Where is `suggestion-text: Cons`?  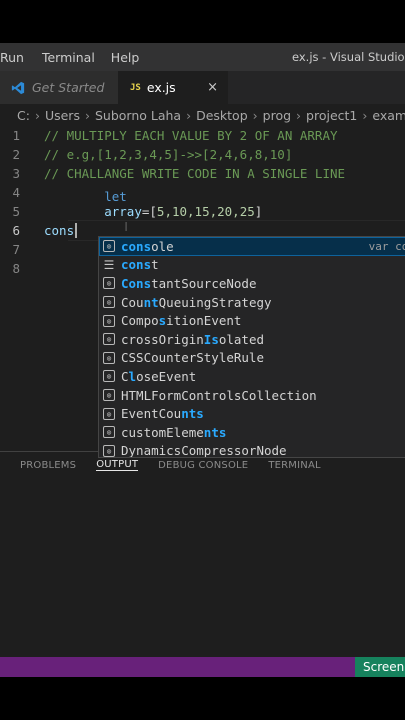 suggestion-text: Cons is located at coordinates (136, 283).